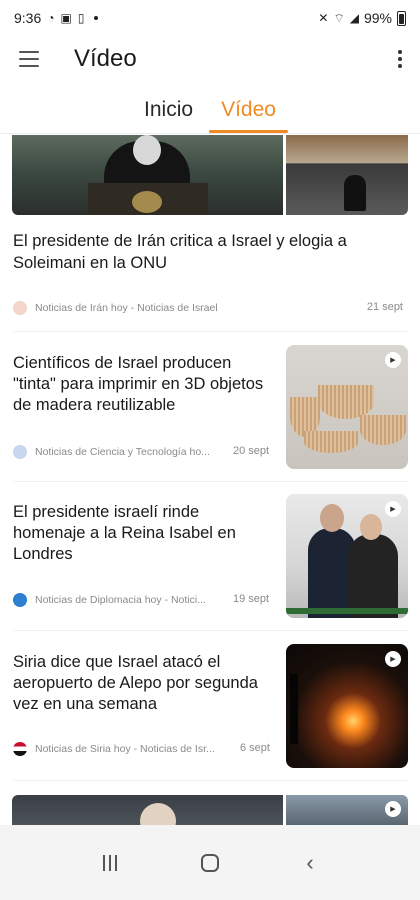  I want to click on home-icon, so click(210, 862).